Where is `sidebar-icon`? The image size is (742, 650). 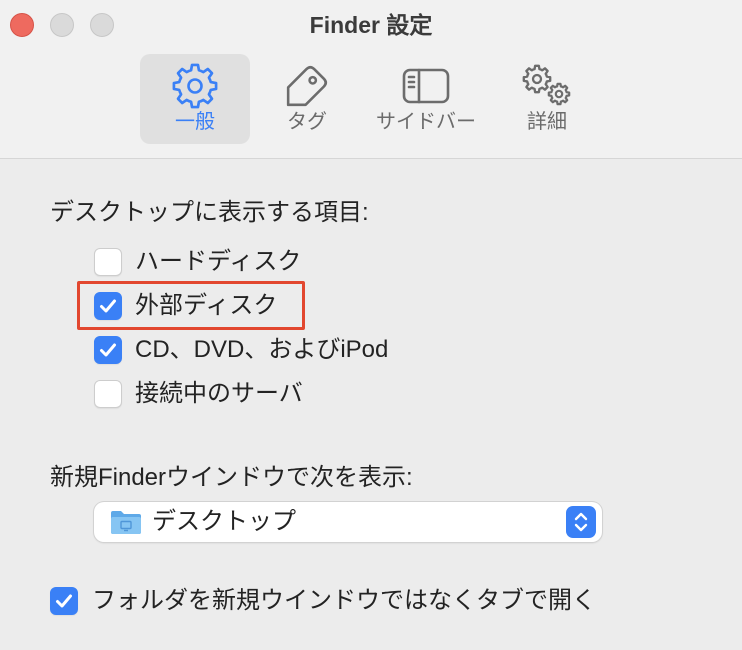
sidebar-icon is located at coordinates (426, 86).